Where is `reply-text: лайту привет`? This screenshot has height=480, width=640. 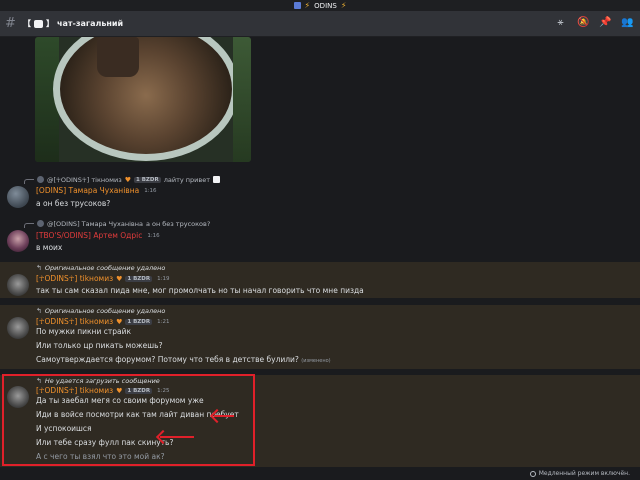 reply-text: лайту привет is located at coordinates (186, 179).